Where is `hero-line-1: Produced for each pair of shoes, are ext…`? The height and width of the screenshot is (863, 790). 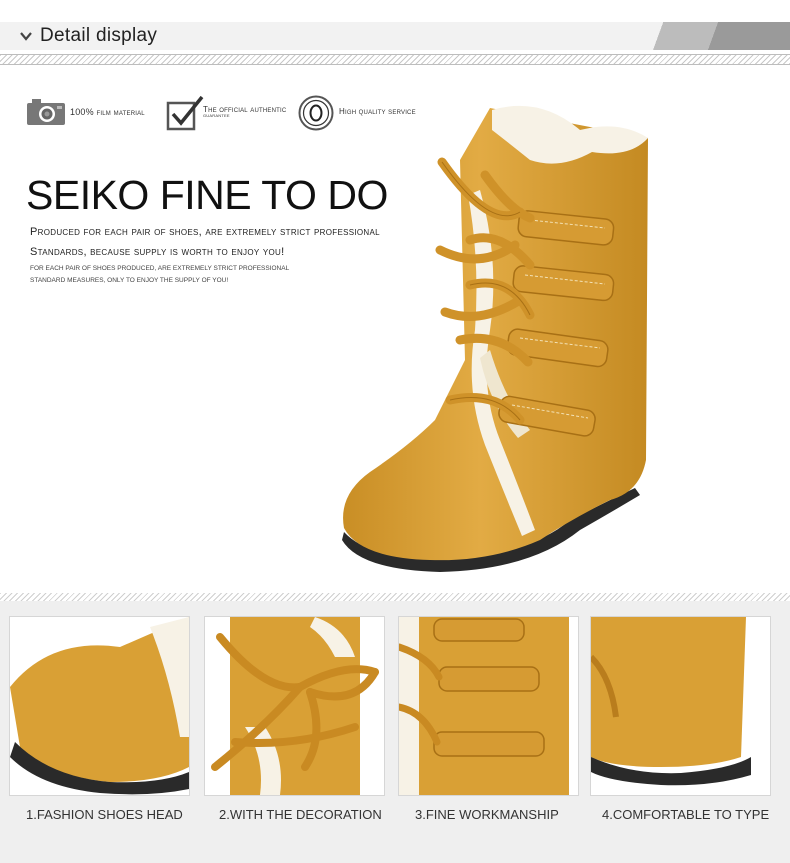
hero-line-1: Produced for each pair of shoes, are ext… is located at coordinates (205, 232).